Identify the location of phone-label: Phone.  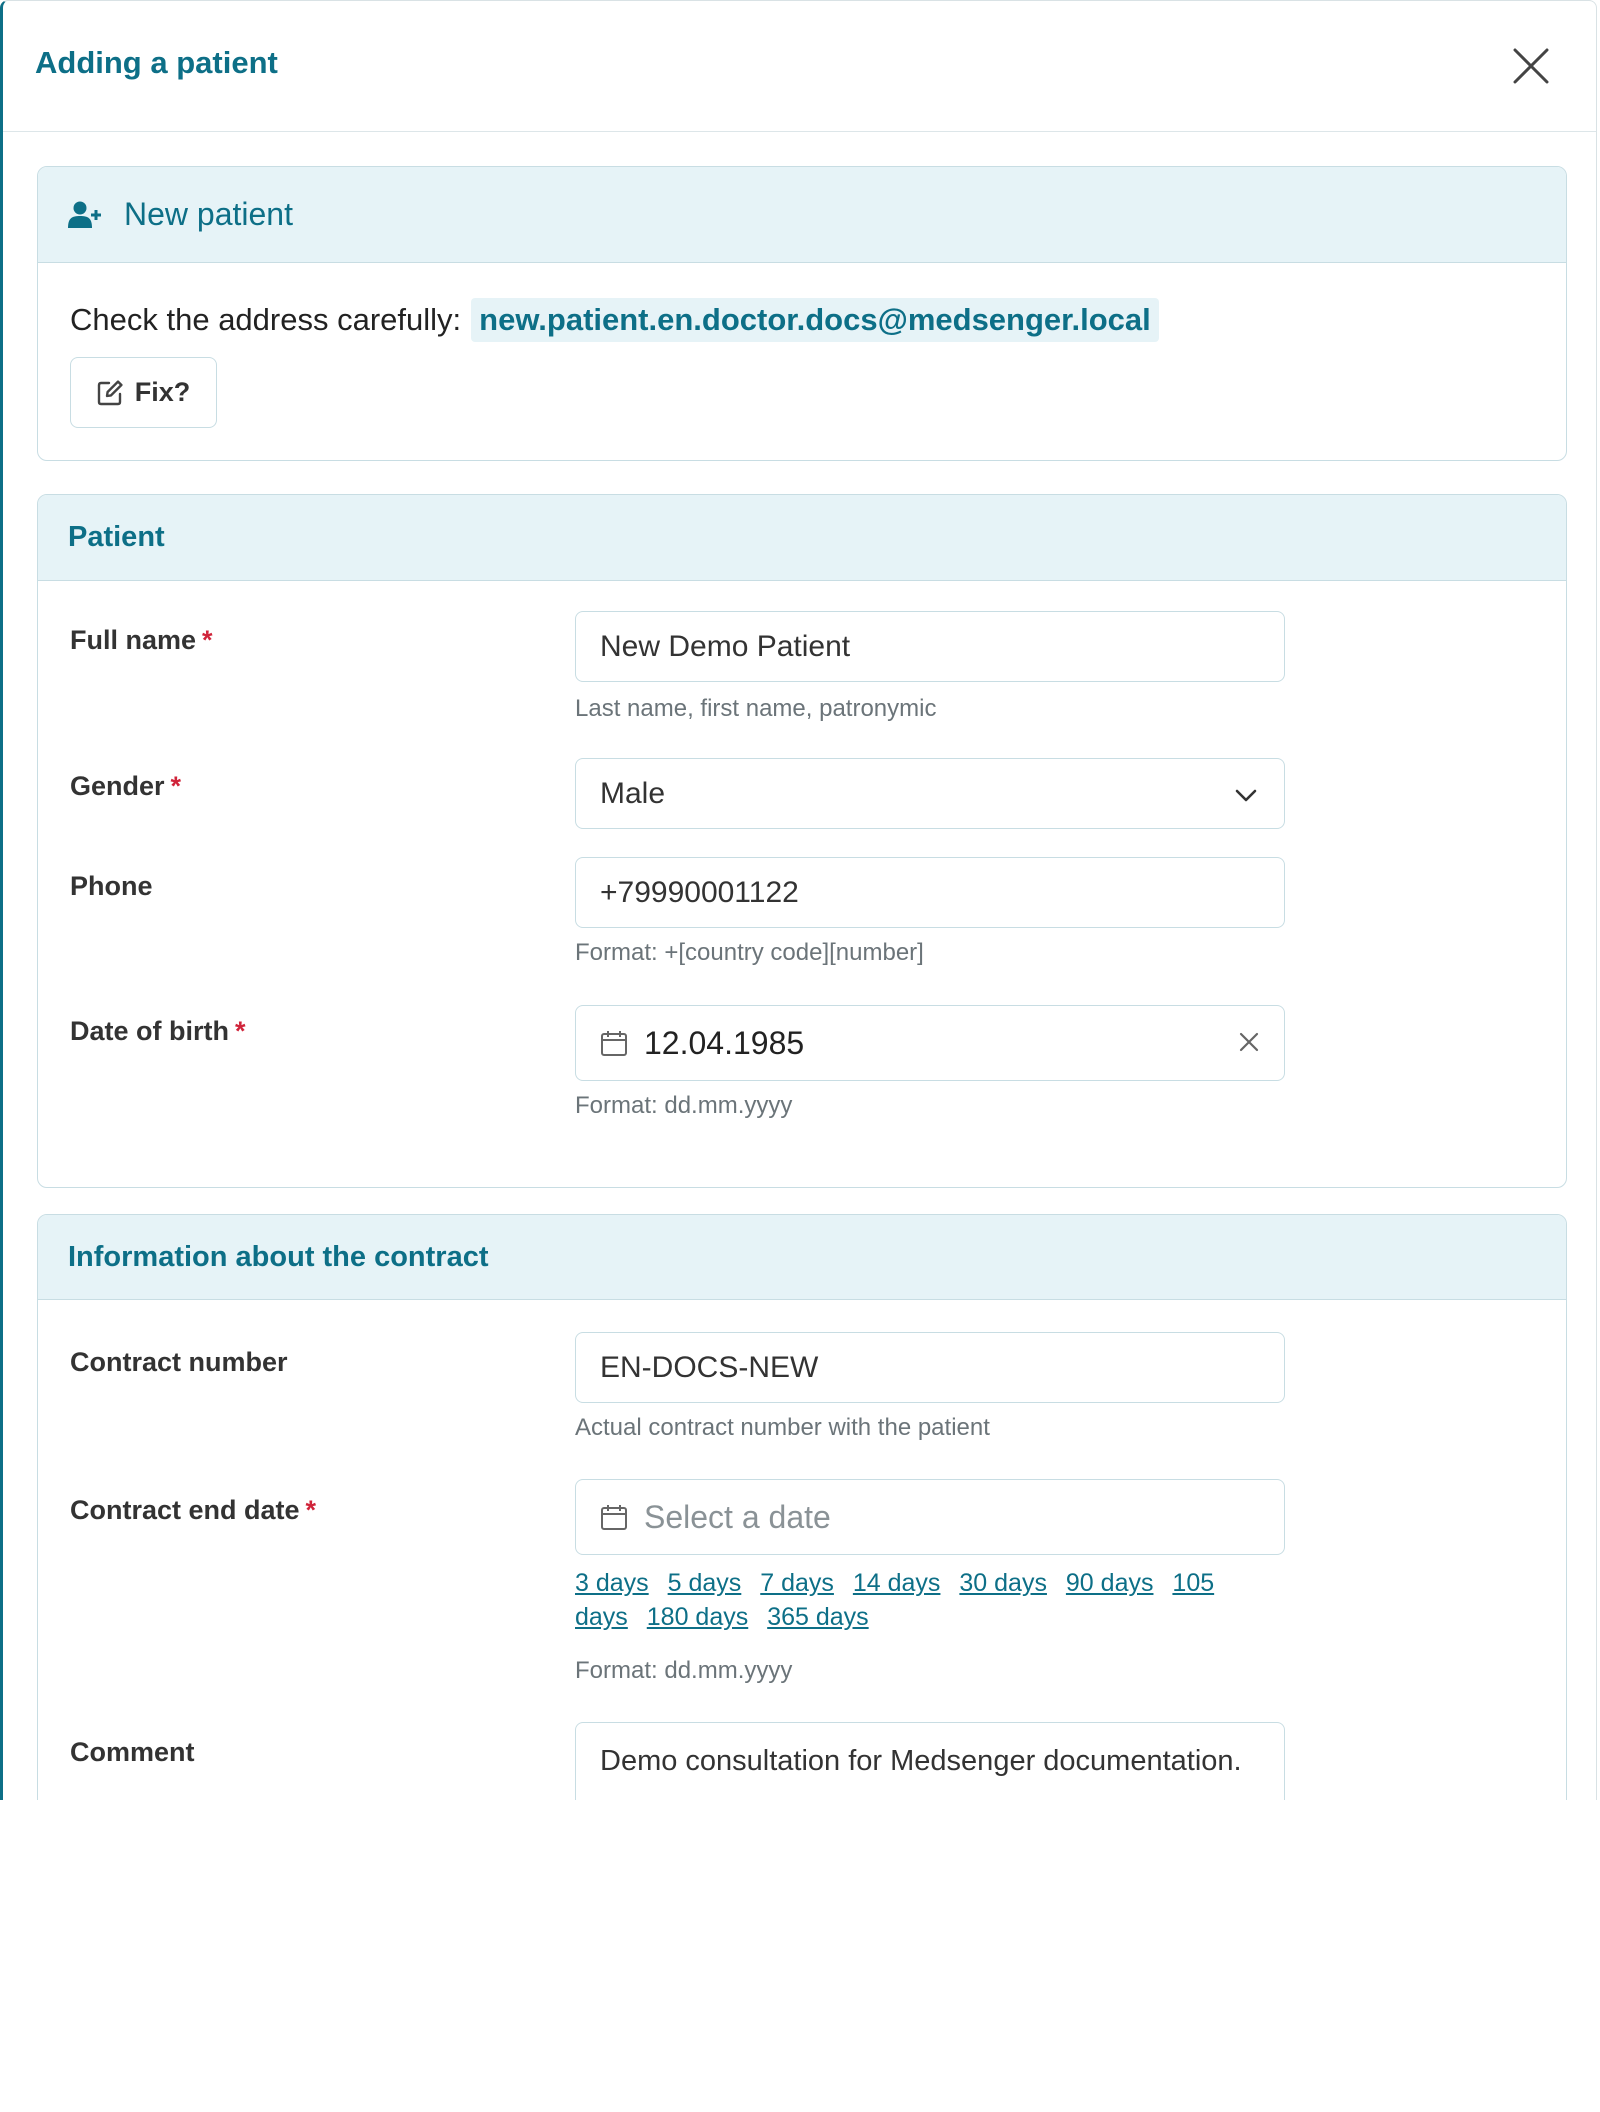
(111, 886).